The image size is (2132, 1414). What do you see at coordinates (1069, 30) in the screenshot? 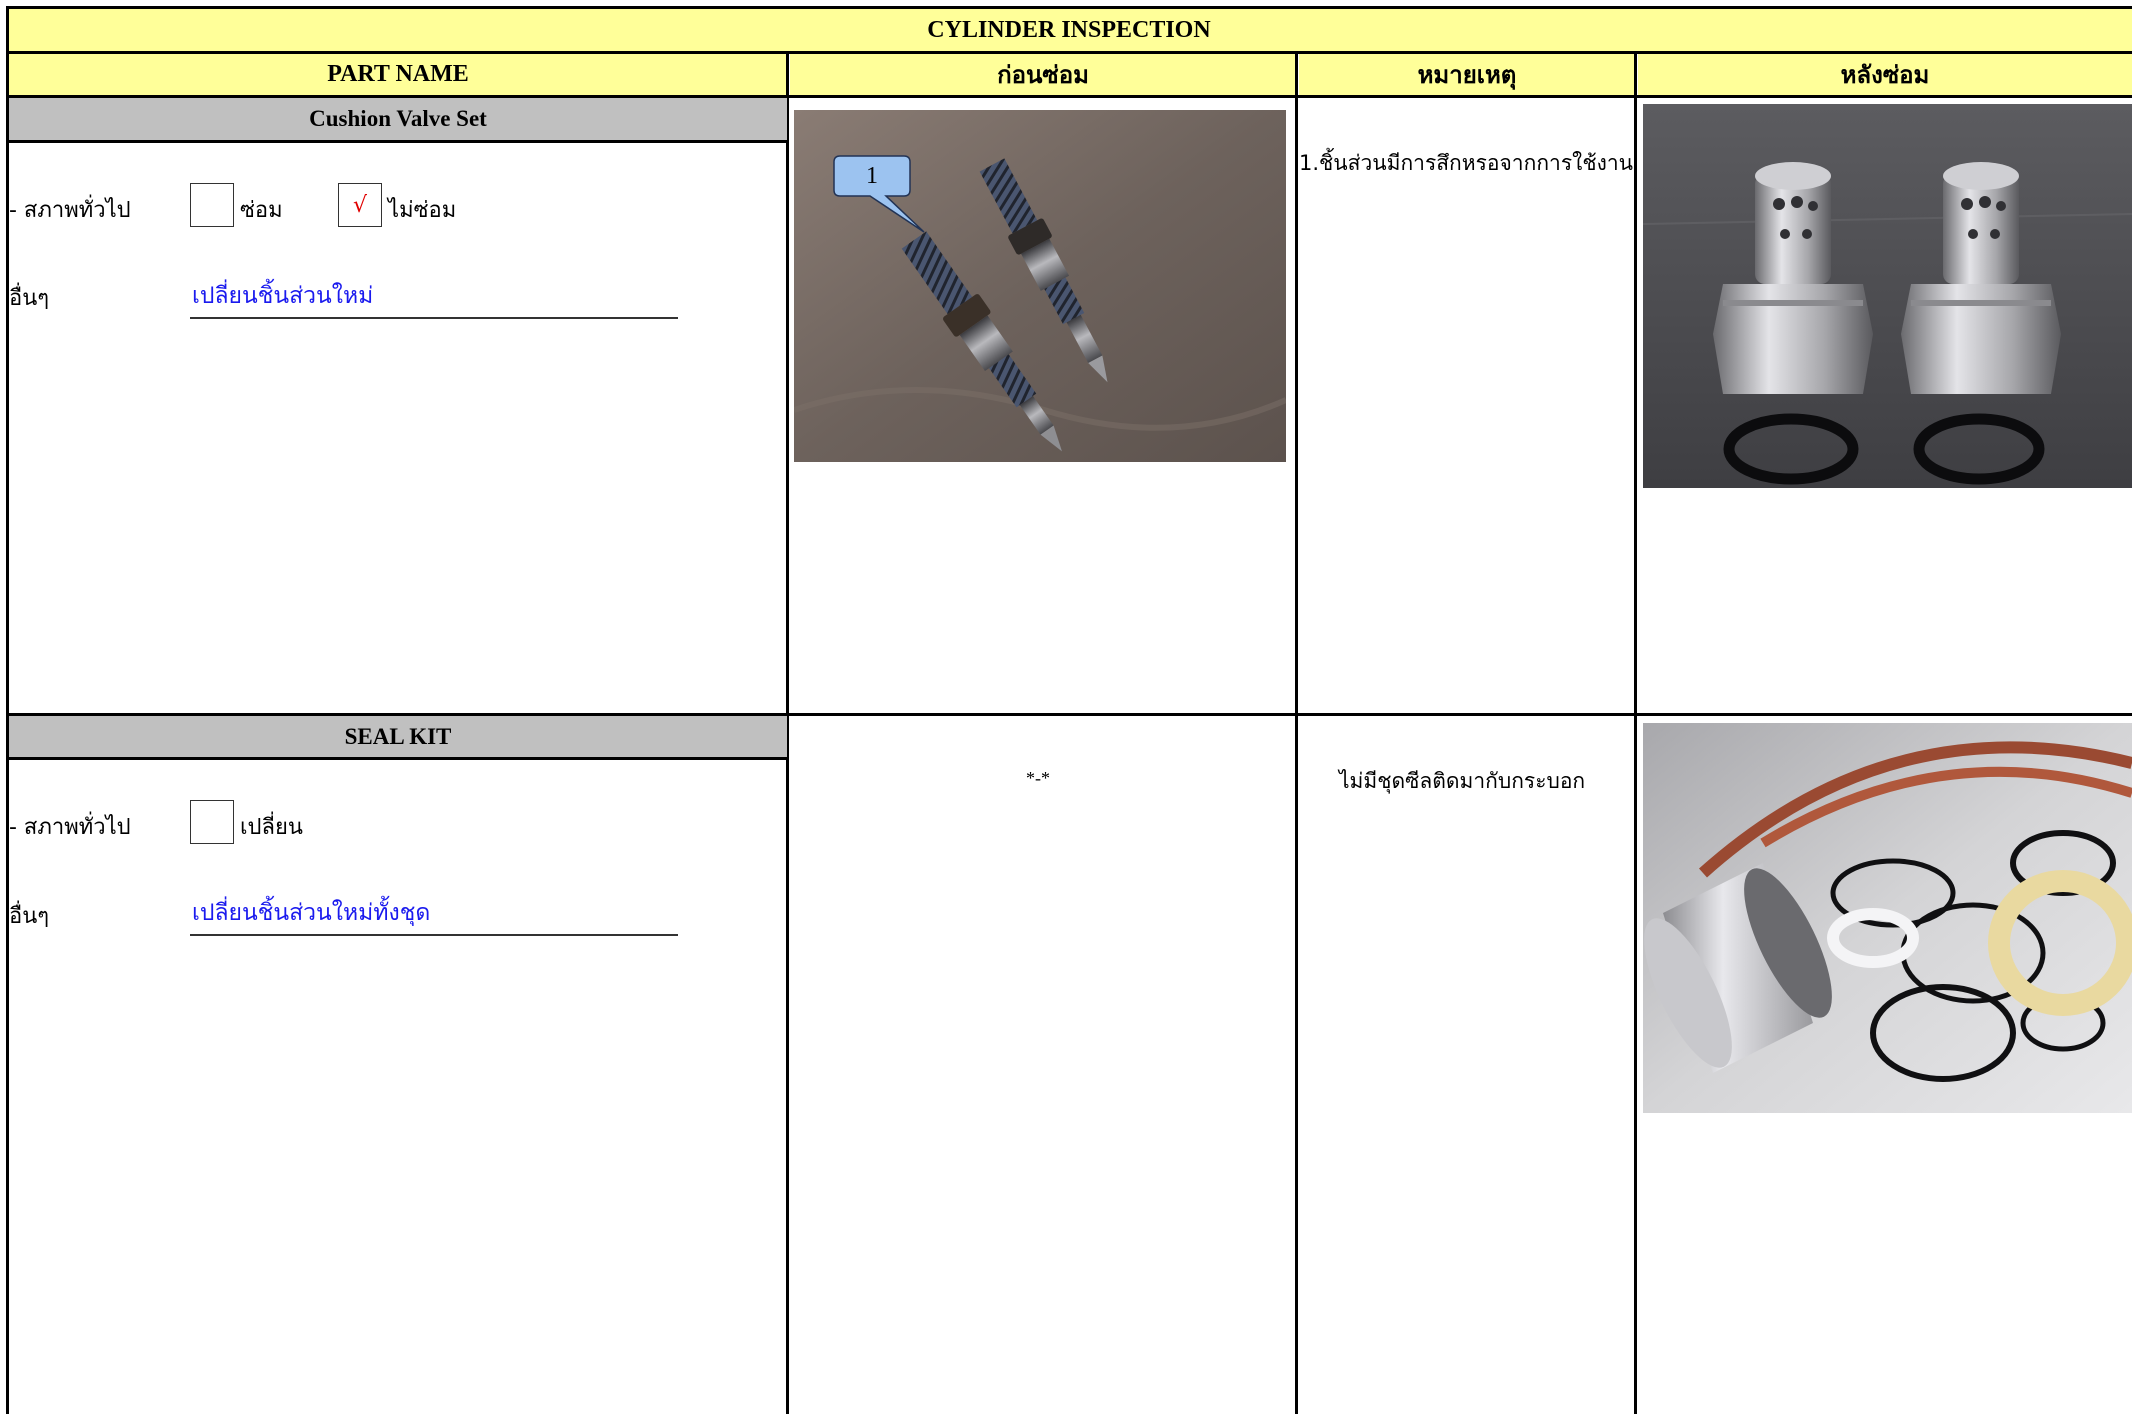
I see `sheet-title: CYLINDER INSPECTION` at bounding box center [1069, 30].